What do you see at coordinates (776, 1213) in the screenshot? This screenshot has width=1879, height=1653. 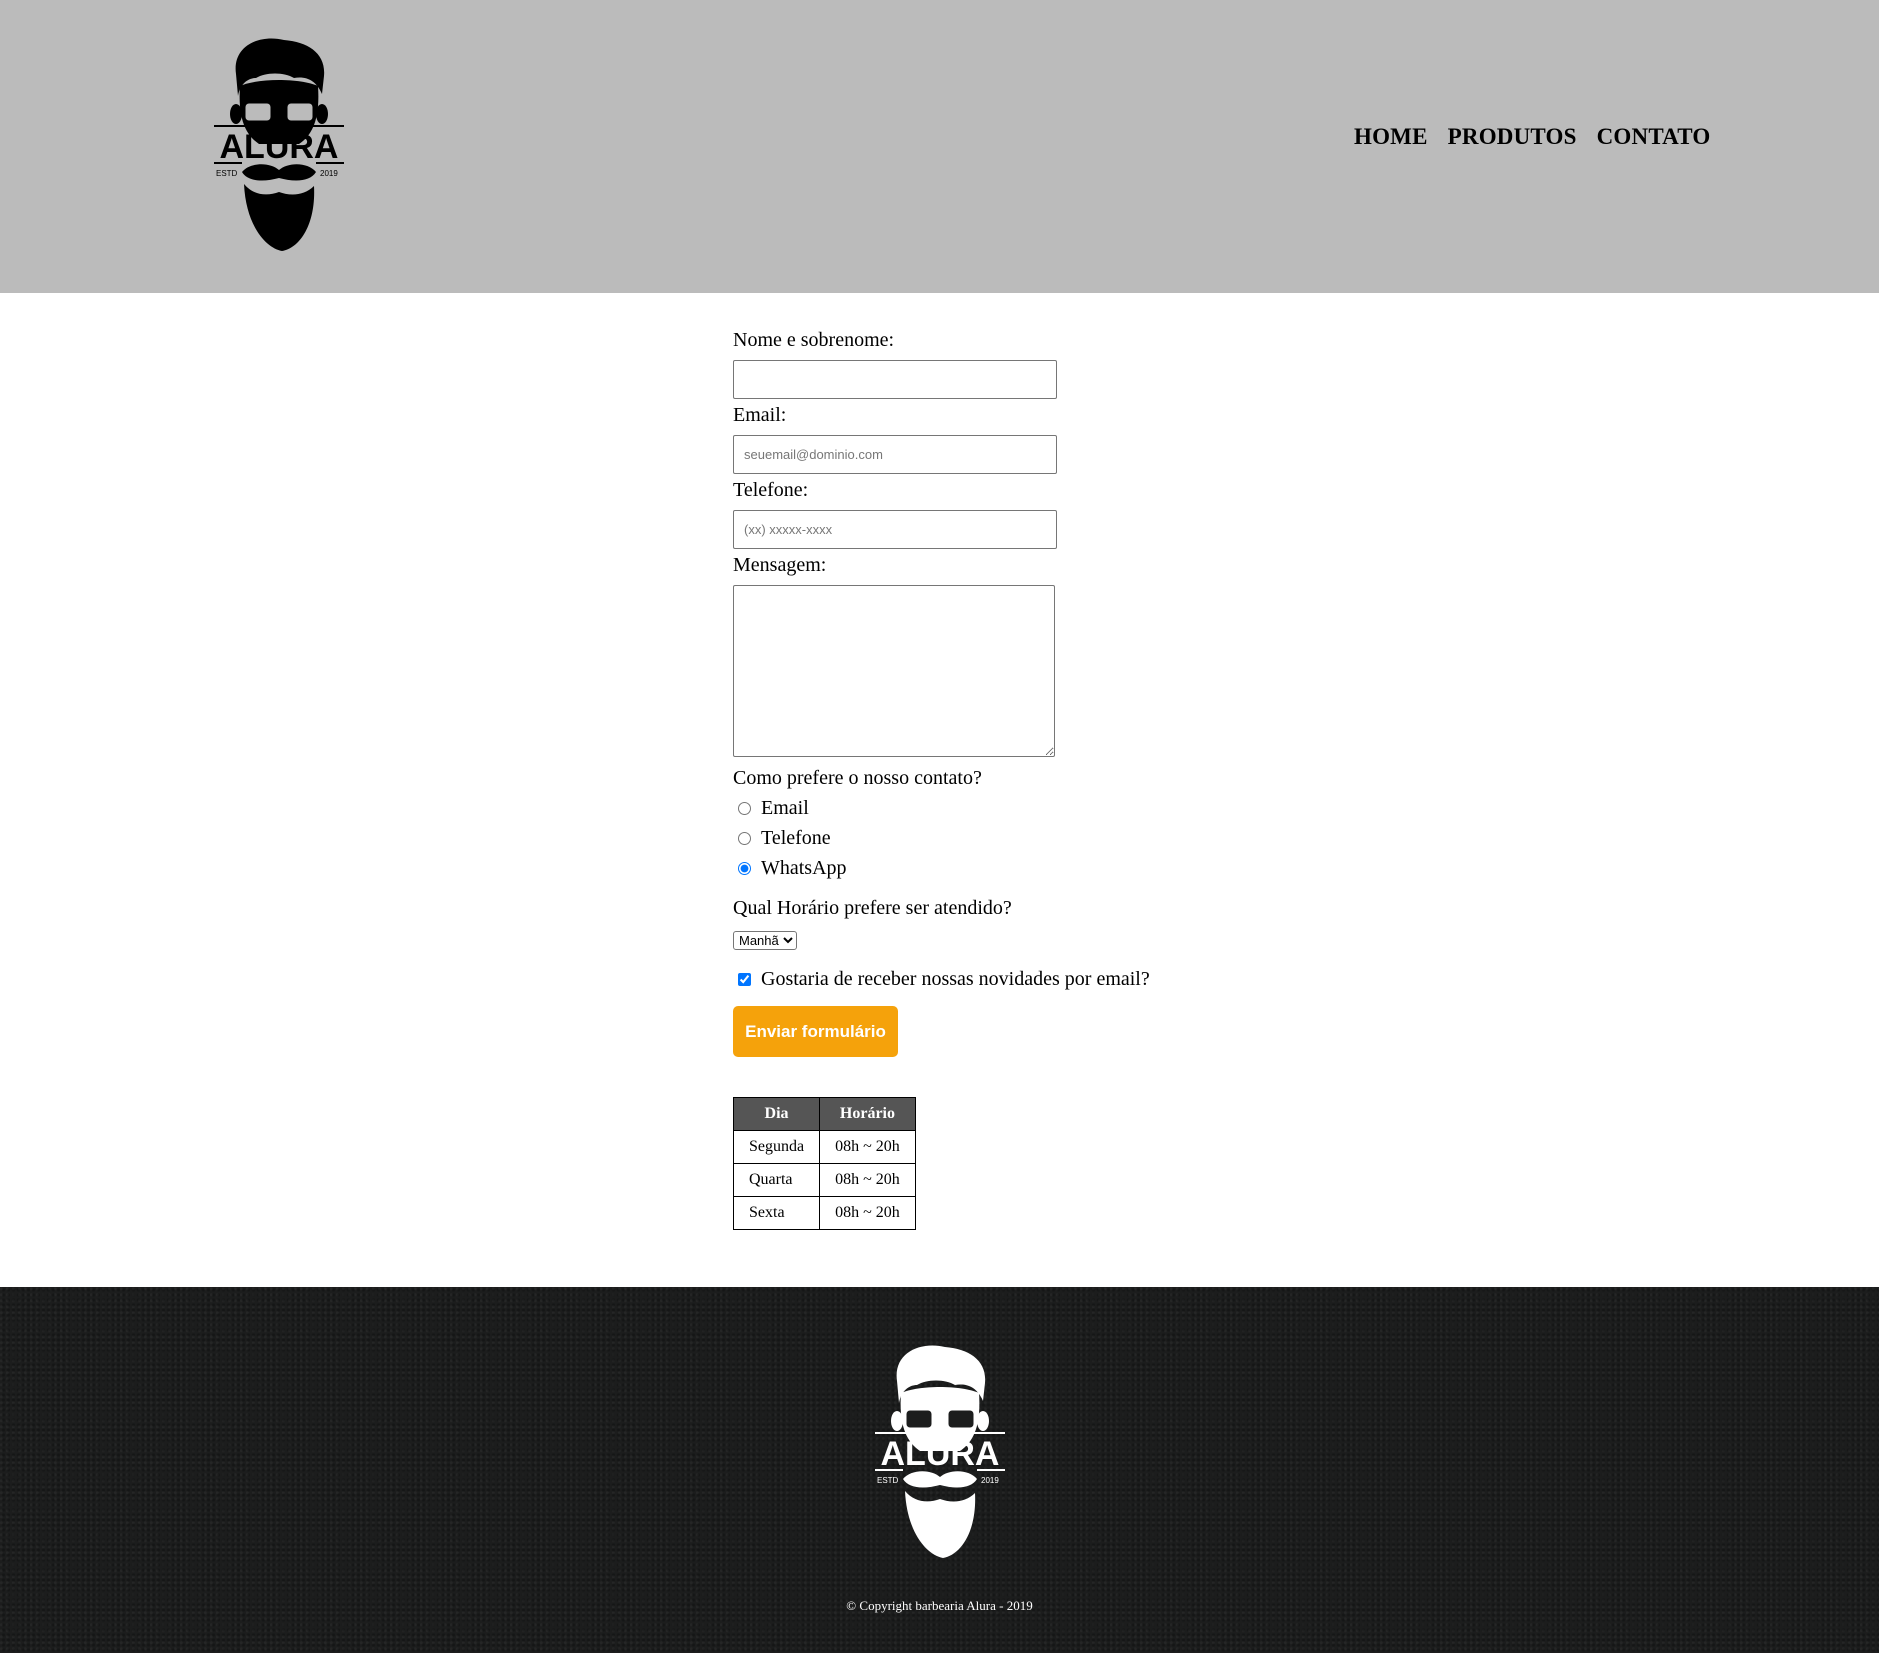 I see `cell-day: Sexta` at bounding box center [776, 1213].